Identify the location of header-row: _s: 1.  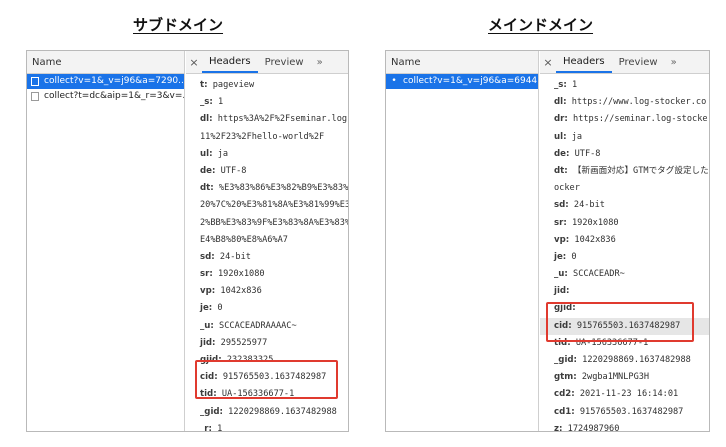
(624, 85).